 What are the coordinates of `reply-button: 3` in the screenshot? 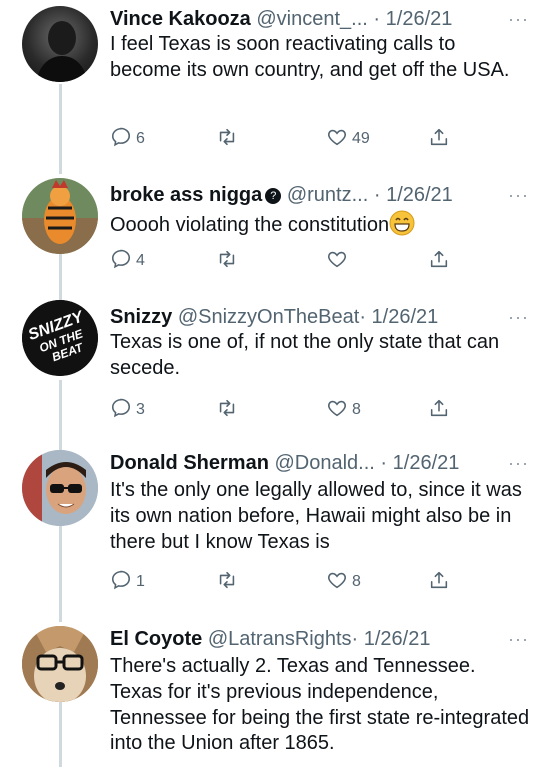 It's located at (127, 410).